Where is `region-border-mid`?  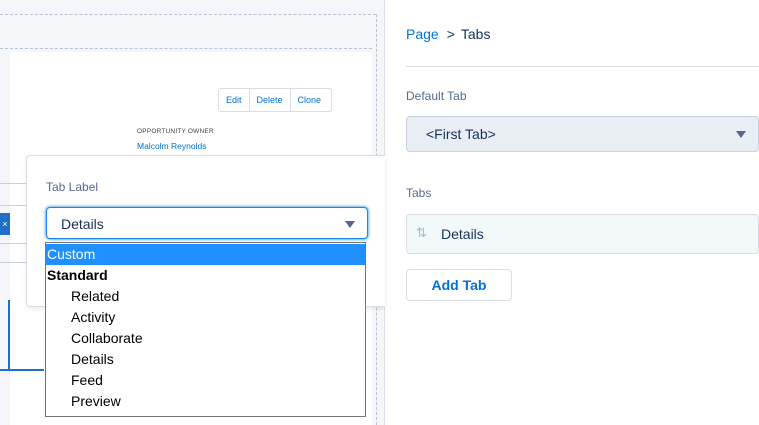 region-border-mid is located at coordinates (186, 48).